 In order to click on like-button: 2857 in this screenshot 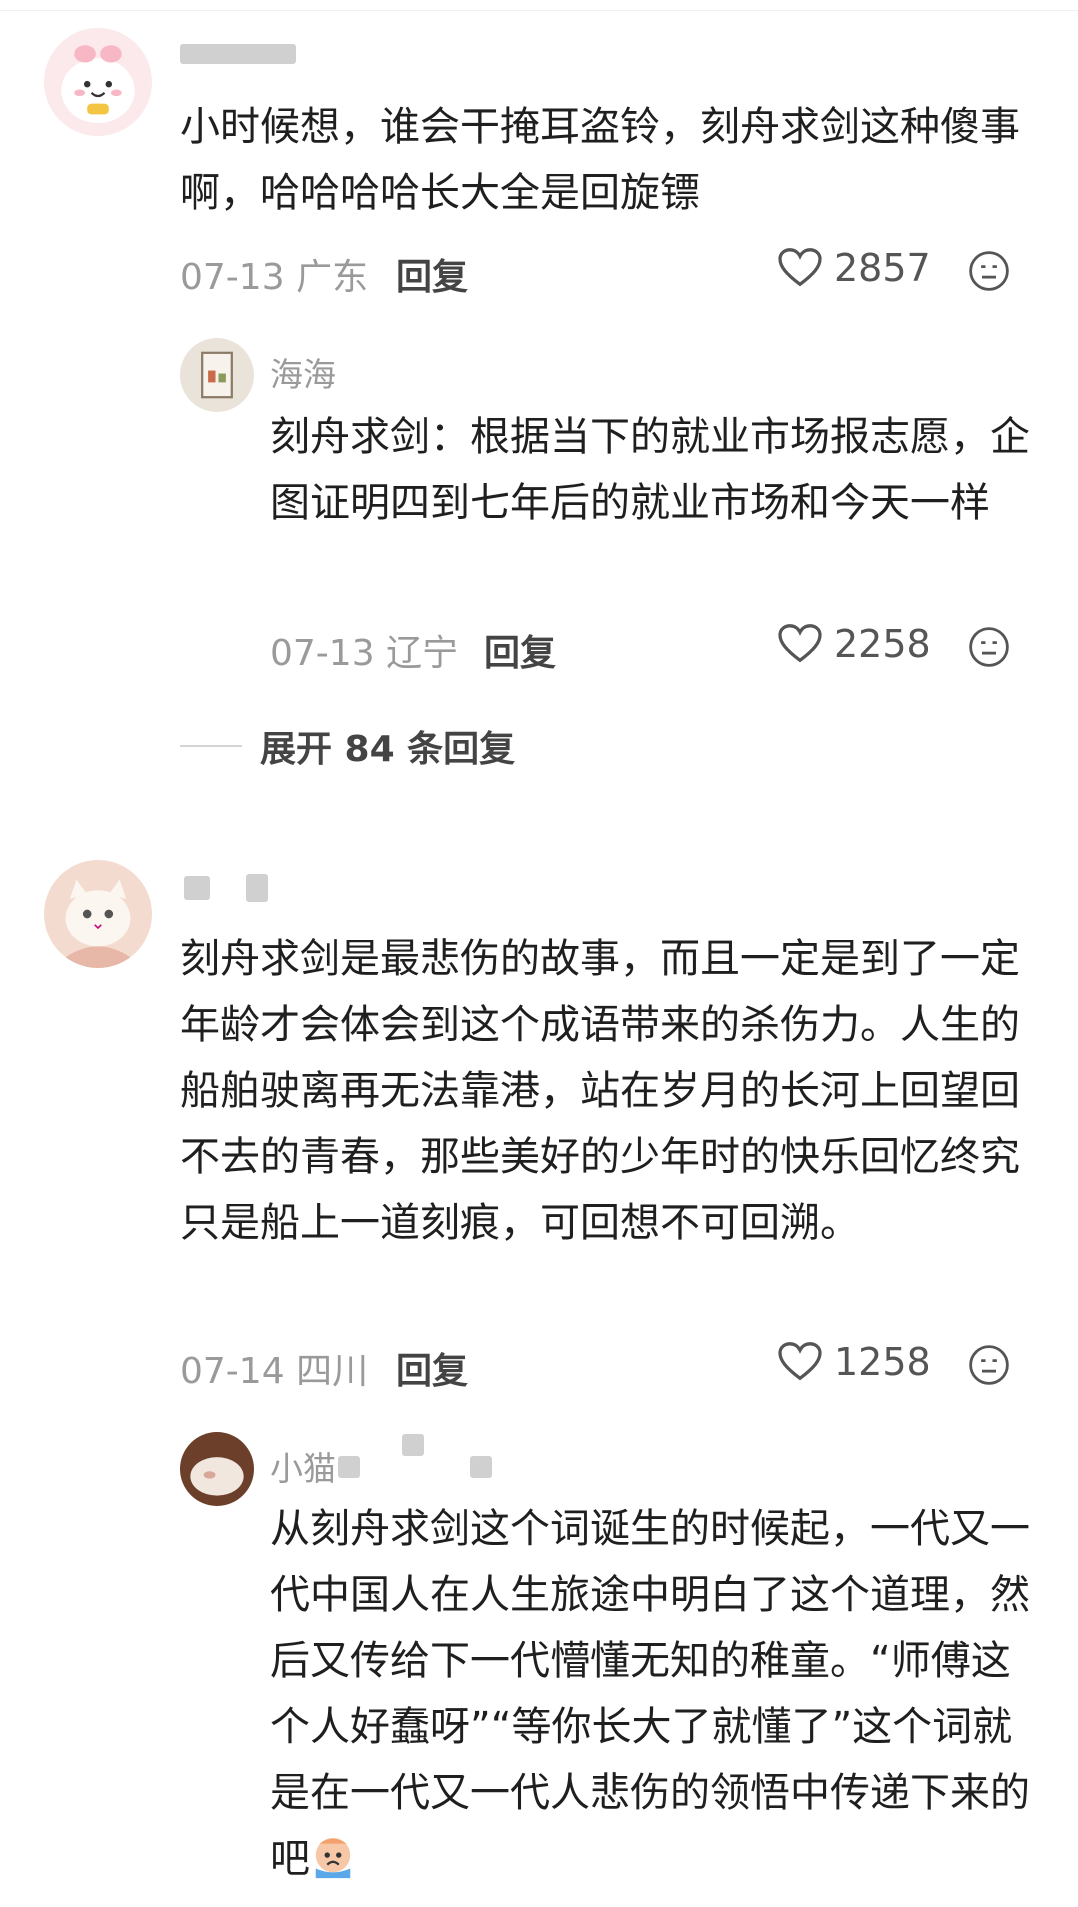, I will do `click(854, 268)`.